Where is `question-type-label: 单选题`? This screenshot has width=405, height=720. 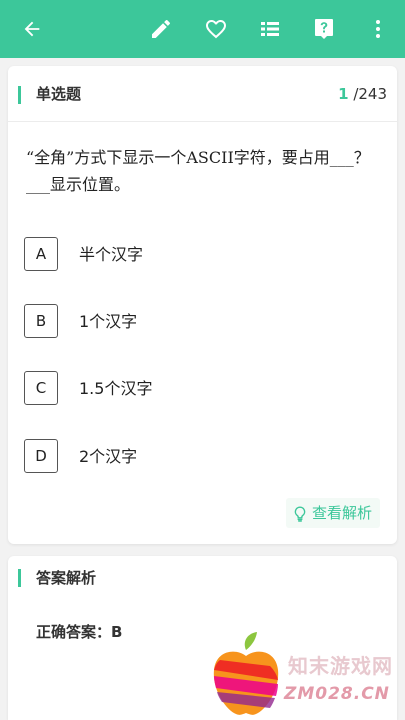 question-type-label: 单选题 is located at coordinates (59, 94).